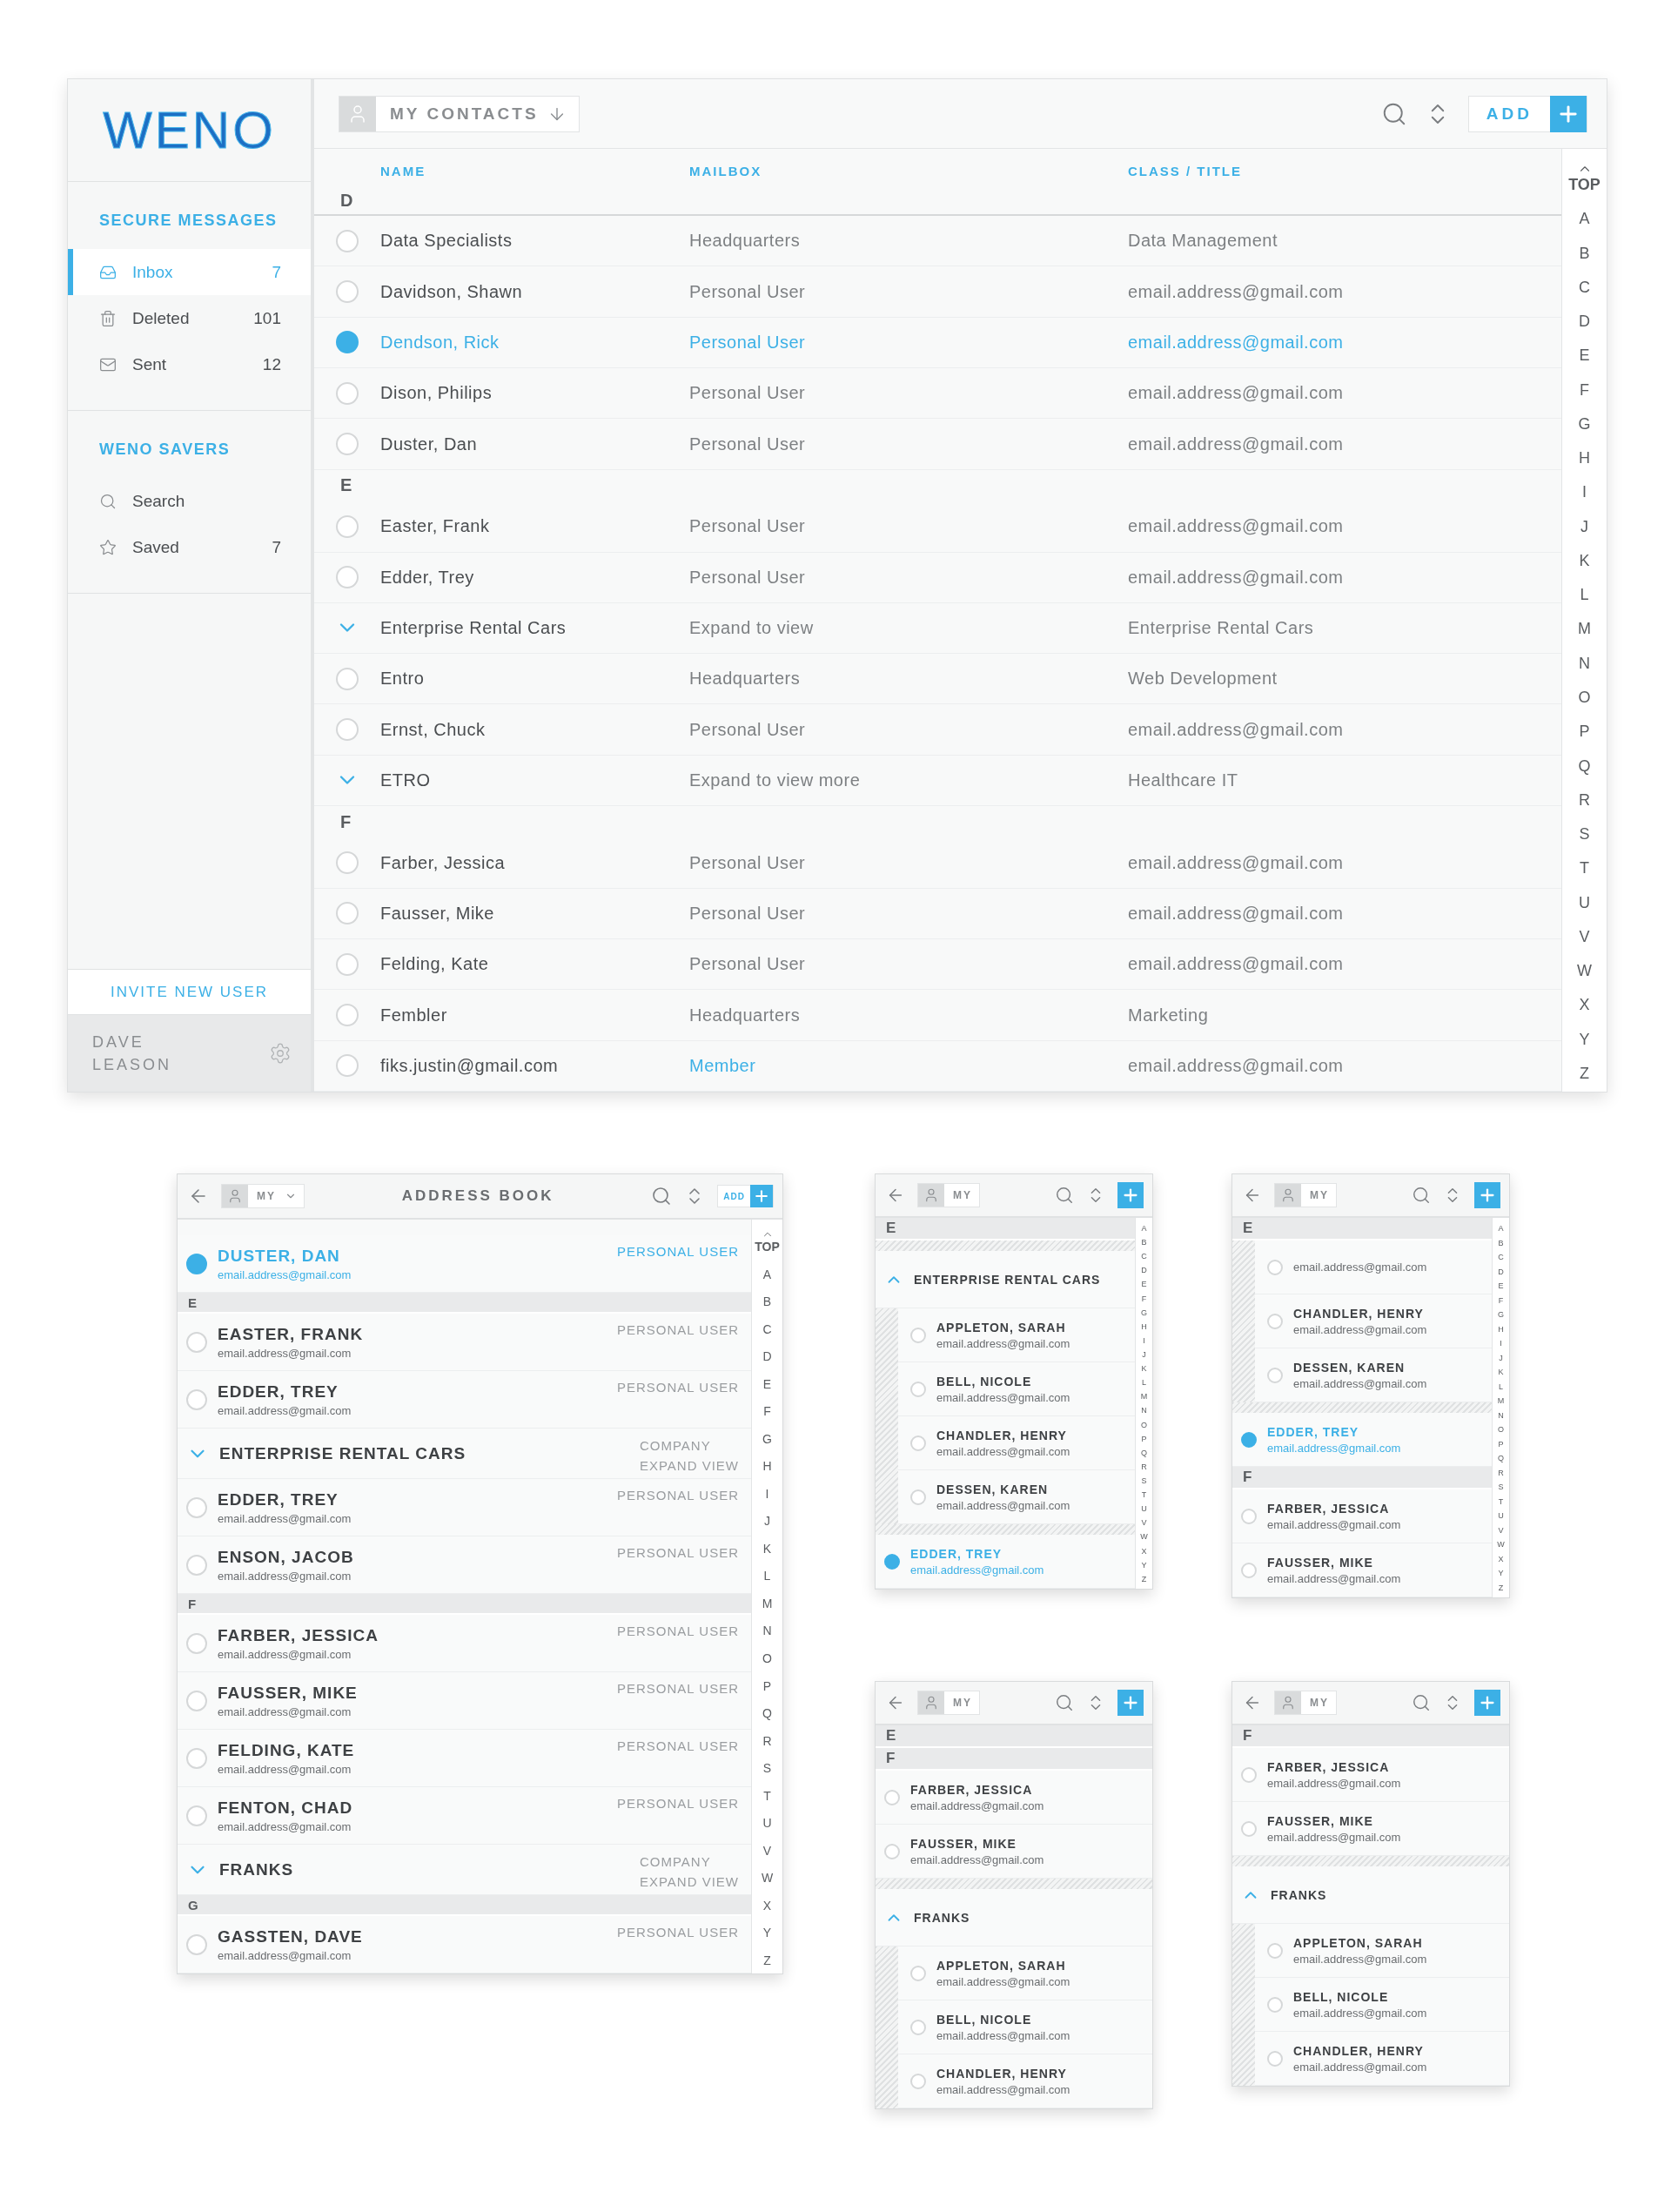 Image resolution: width=1671 pixels, height=2212 pixels. What do you see at coordinates (189, 547) in the screenshot?
I see `sidebar-item: Saved 7` at bounding box center [189, 547].